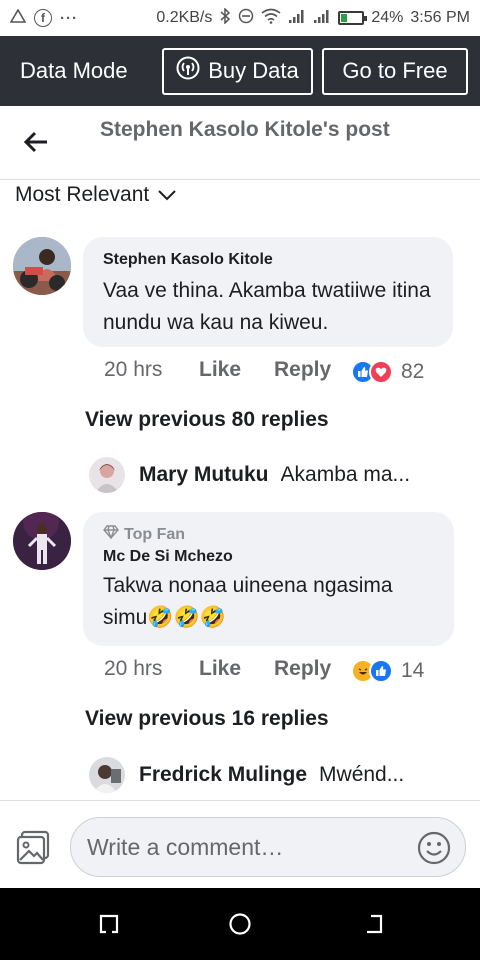  Describe the element at coordinates (434, 848) in the screenshot. I see `emoji-icon` at that location.